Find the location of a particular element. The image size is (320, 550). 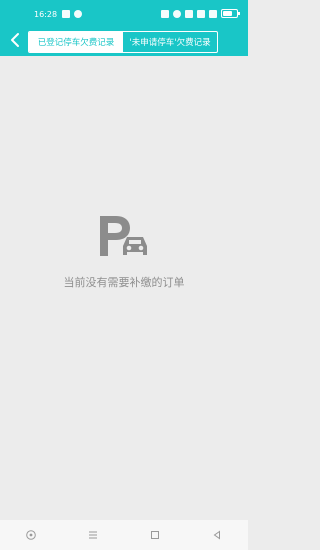

tab-group: 已登记停车欠费记录 '未申请停车'欠费记录 is located at coordinates (123, 42).